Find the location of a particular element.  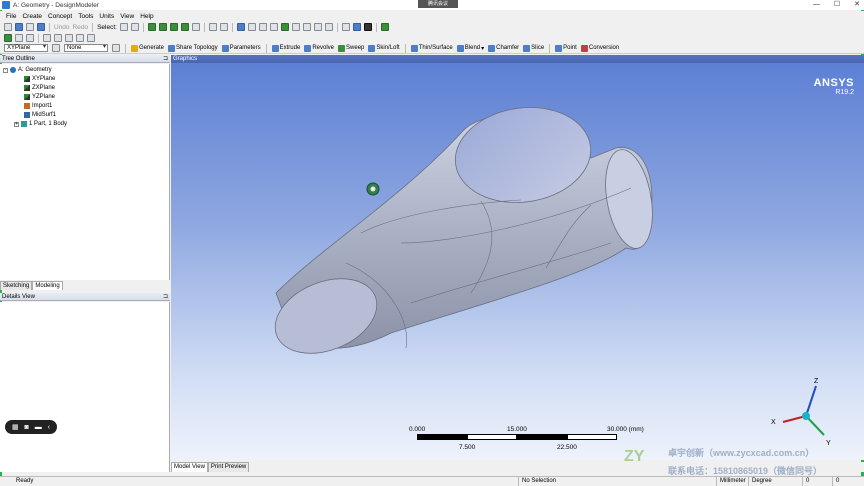

screenshot-icon is located at coordinates (41, 27).